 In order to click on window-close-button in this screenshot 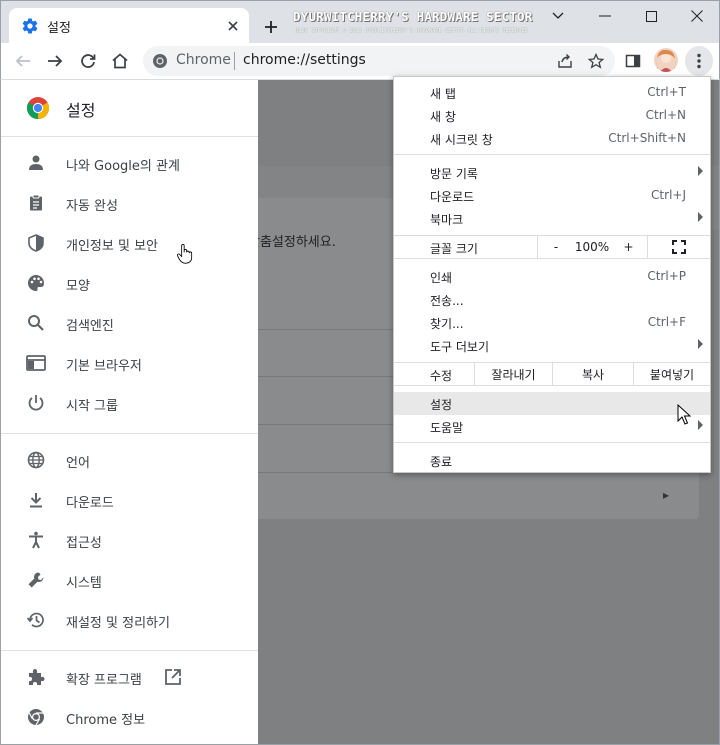, I will do `click(697, 16)`.